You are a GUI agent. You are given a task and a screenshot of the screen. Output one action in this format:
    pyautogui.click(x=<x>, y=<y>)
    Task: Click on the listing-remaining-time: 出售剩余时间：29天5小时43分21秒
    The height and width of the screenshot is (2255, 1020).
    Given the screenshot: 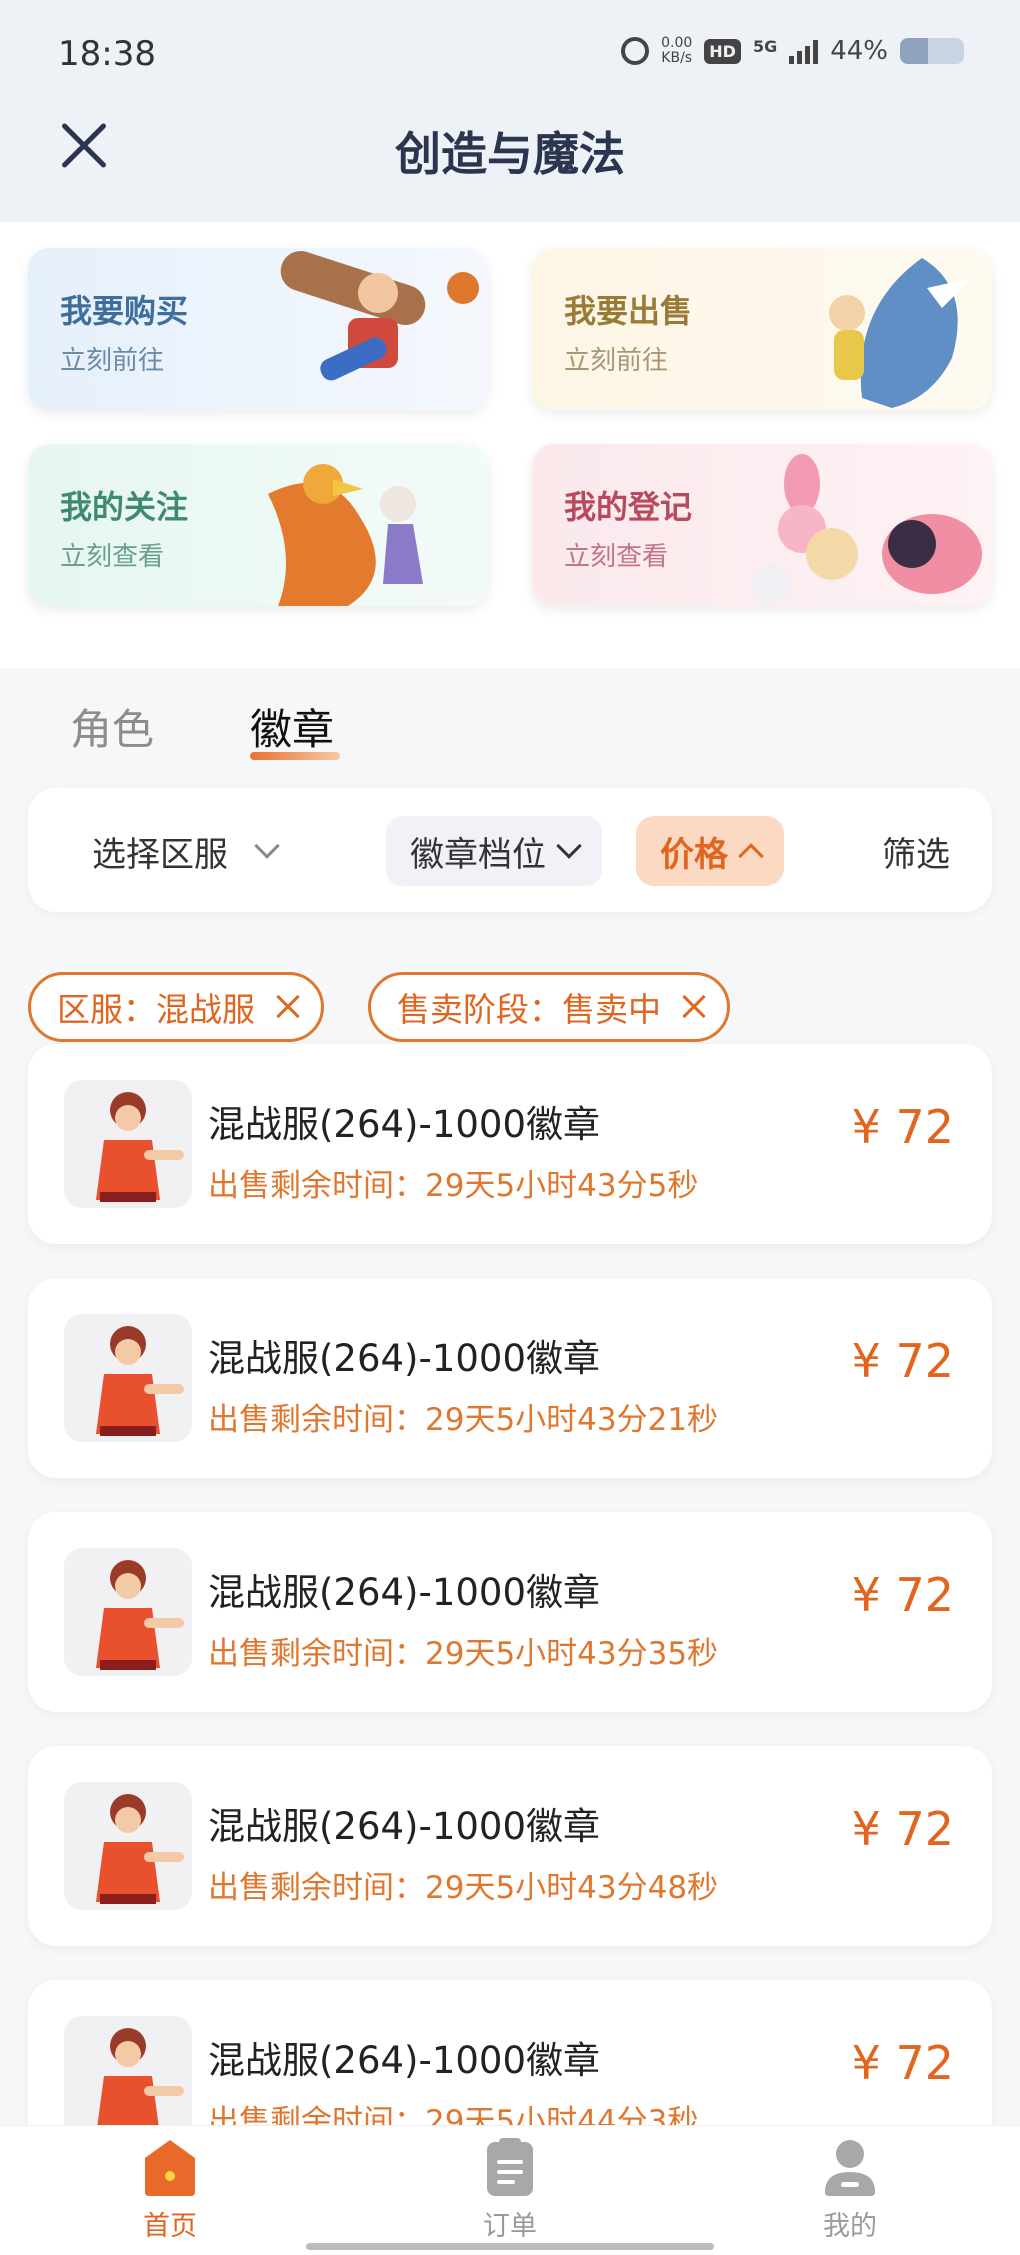 What is the action you would take?
    pyautogui.click(x=463, y=1420)
    